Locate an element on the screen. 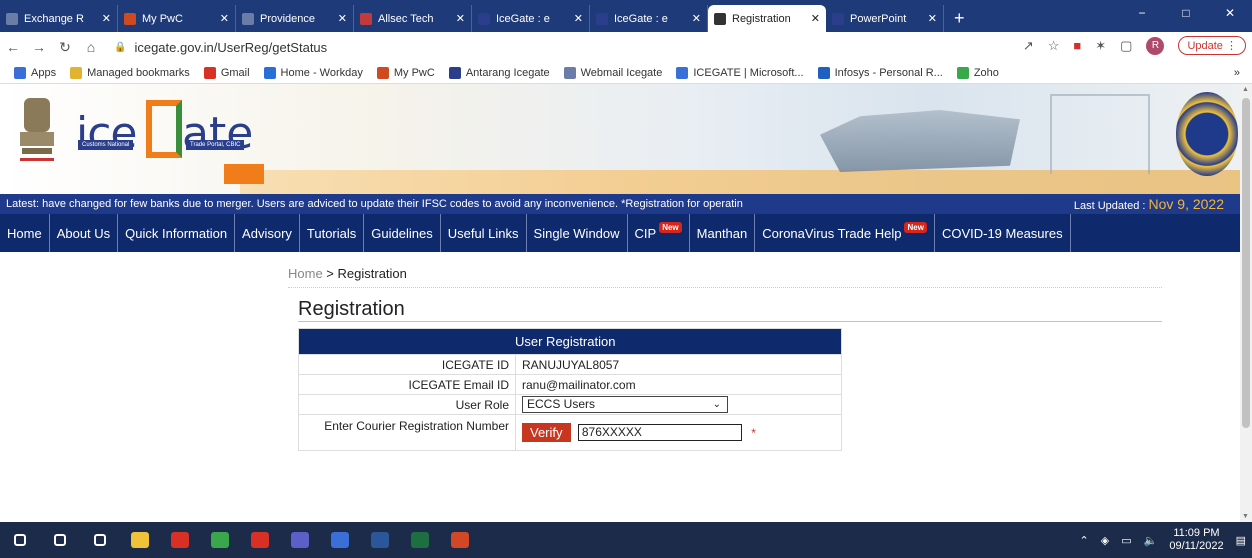 The height and width of the screenshot is (558, 1252). volume-icon: 🔈 is located at coordinates (1151, 540).